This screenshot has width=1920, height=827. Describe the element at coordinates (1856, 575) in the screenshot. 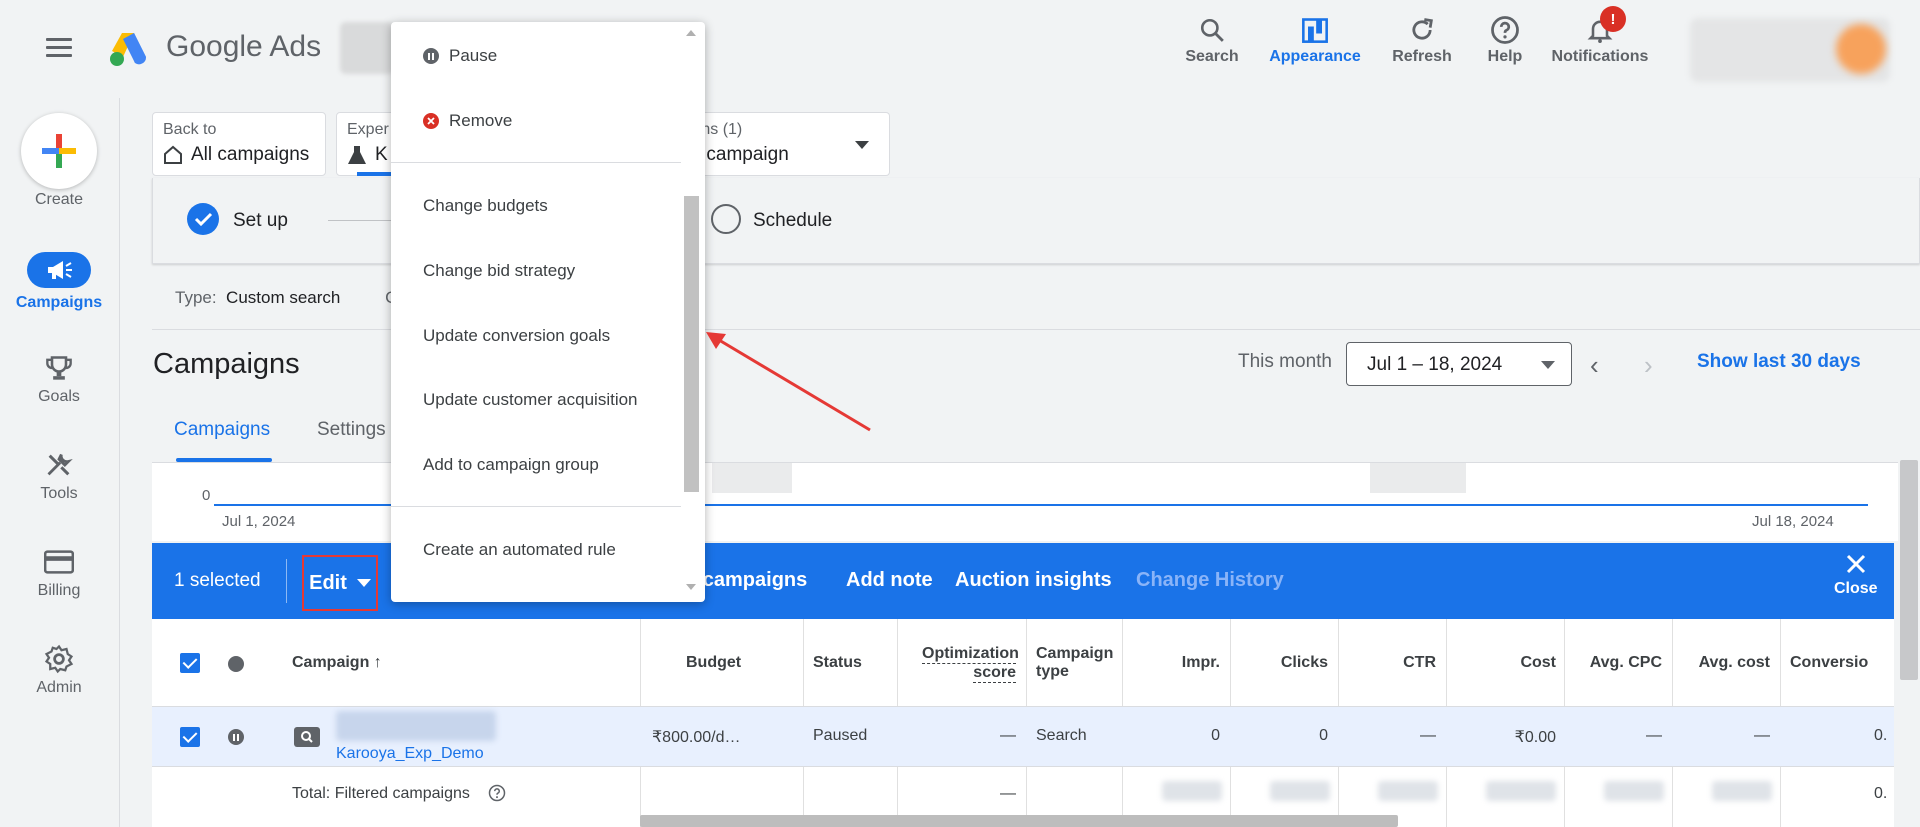

I see `close-button: Close` at that location.